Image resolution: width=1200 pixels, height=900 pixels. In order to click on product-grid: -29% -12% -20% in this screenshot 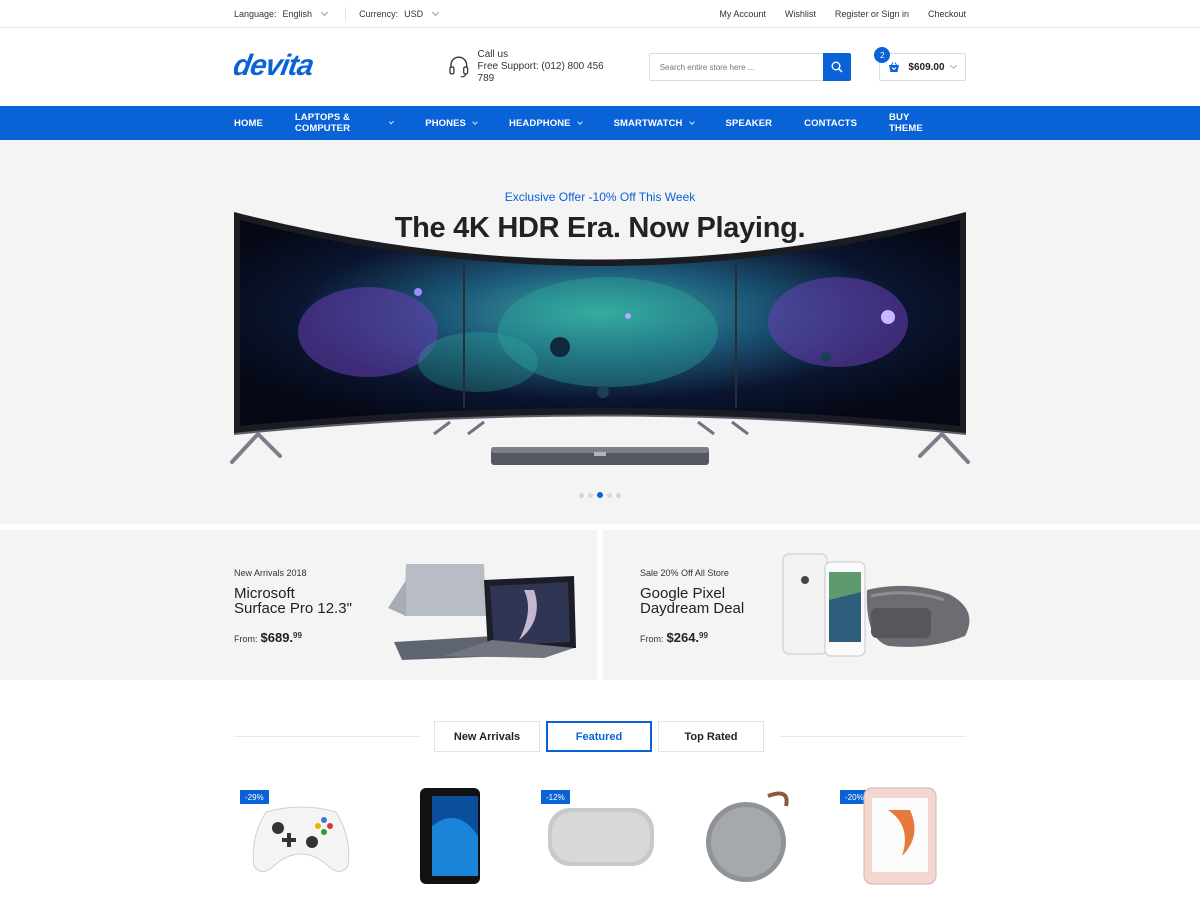, I will do `click(600, 841)`.